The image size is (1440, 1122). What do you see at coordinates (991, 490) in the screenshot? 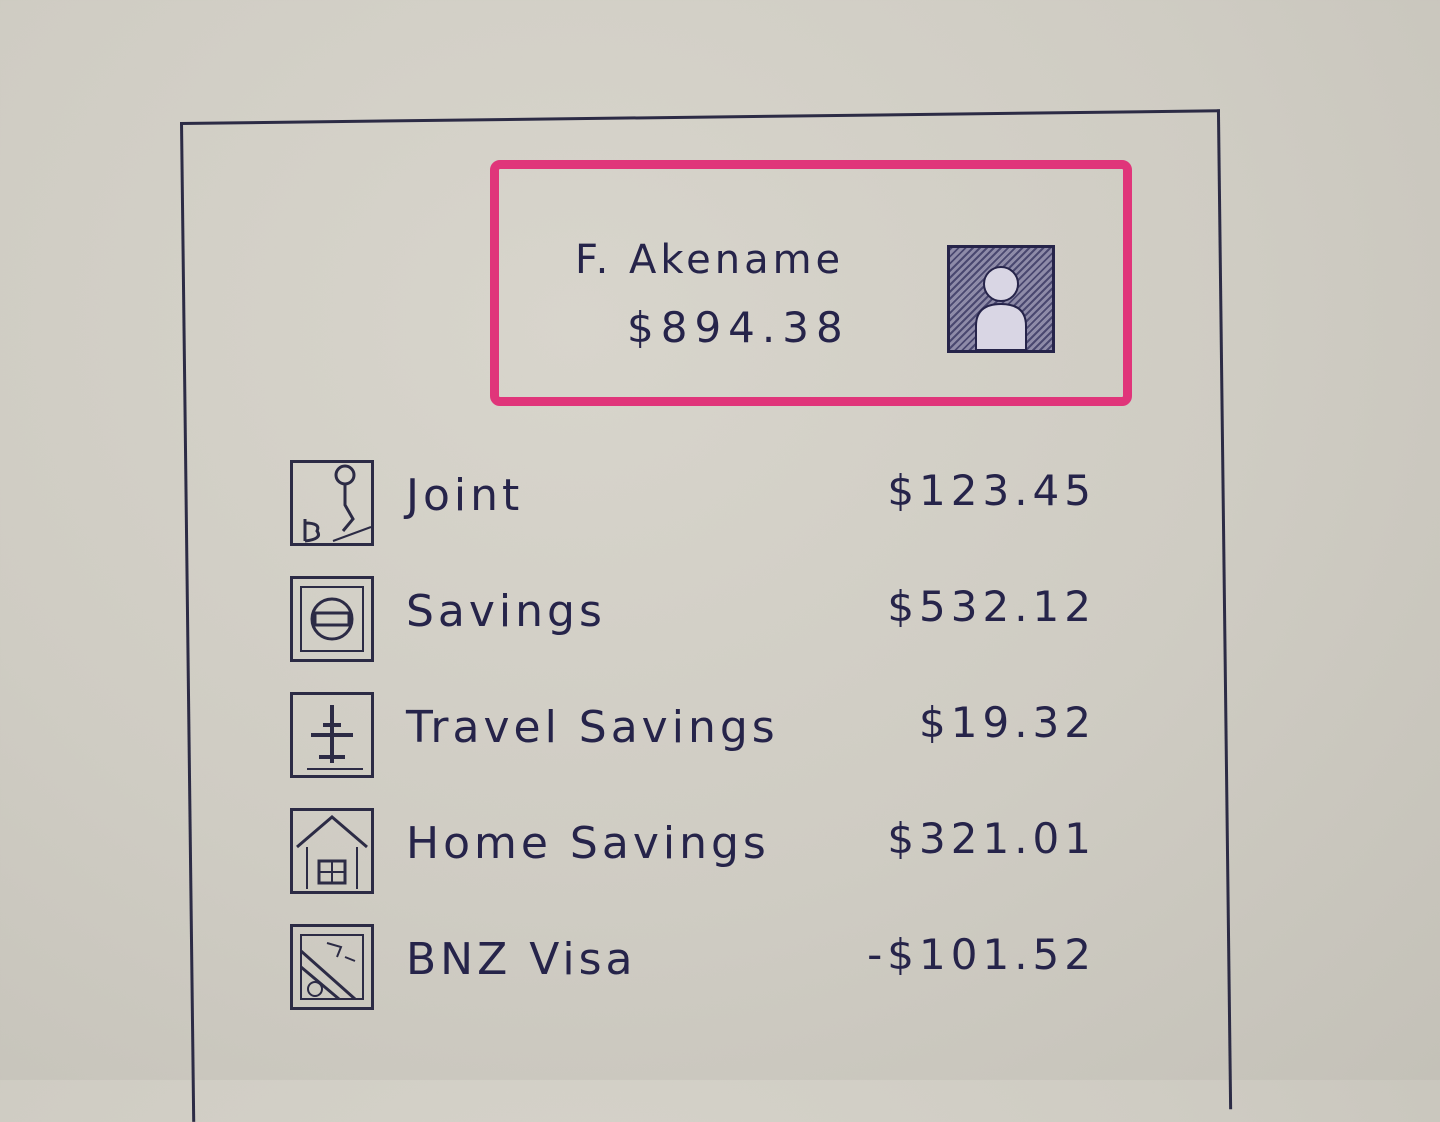
I see `account-amount: $123.45` at bounding box center [991, 490].